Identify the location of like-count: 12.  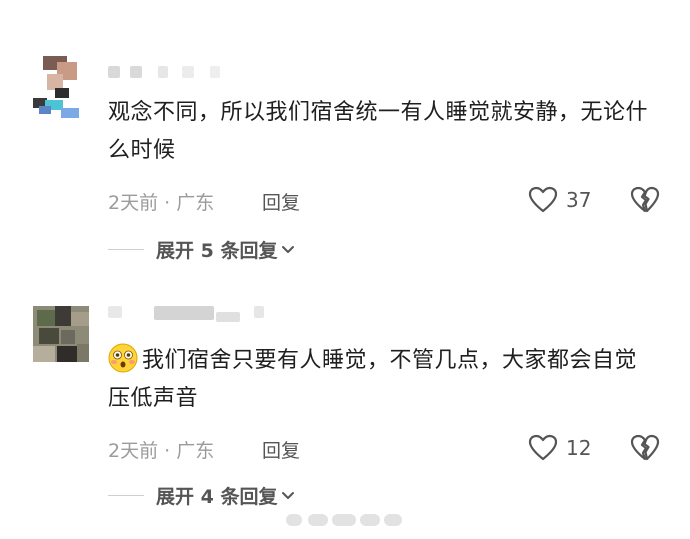
(579, 448).